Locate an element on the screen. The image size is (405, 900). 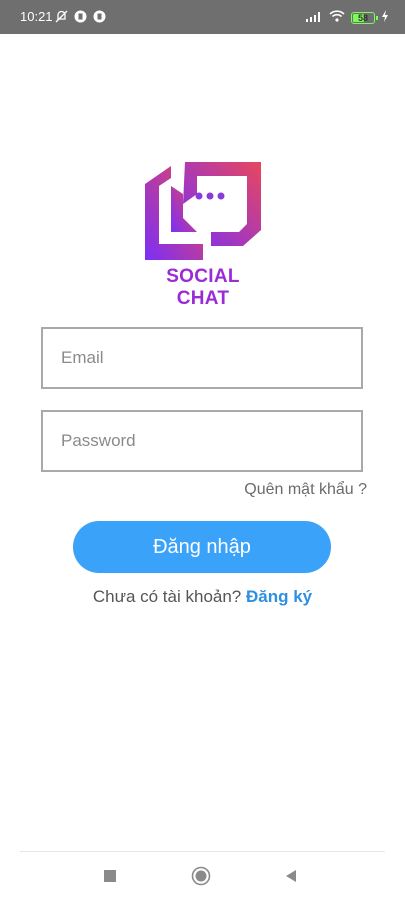
password-field-container is located at coordinates (202, 441).